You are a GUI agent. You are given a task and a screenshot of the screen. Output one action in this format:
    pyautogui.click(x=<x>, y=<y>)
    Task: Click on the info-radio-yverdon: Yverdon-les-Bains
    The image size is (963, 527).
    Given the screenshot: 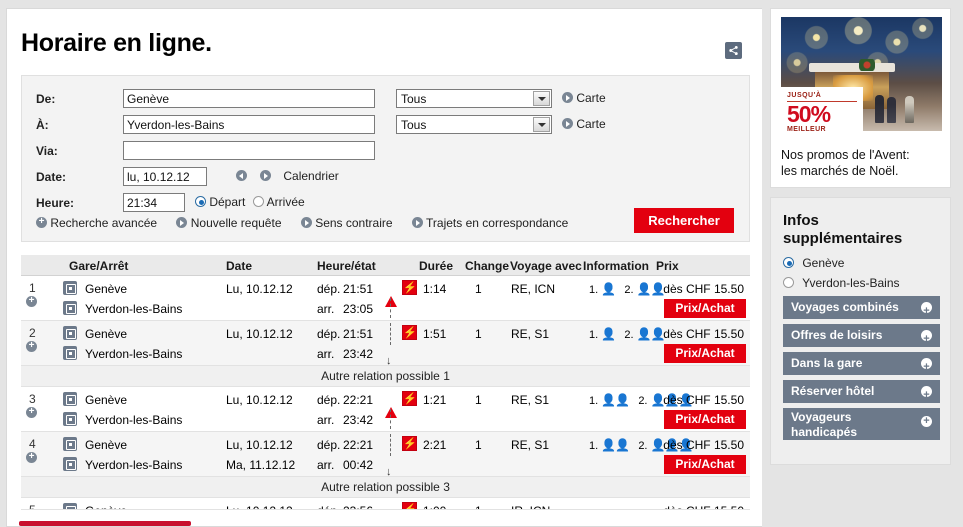 What is the action you would take?
    pyautogui.click(x=860, y=283)
    